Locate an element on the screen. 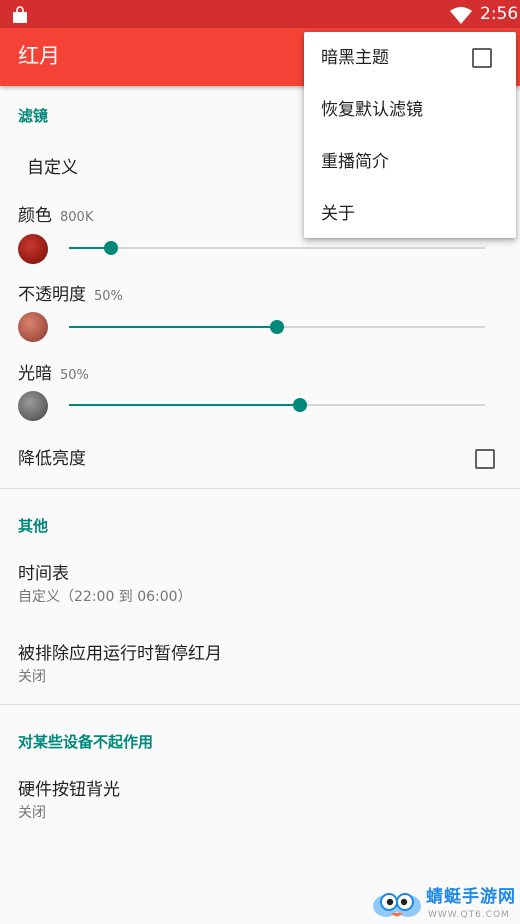  color-label-text: 颜色 is located at coordinates (35, 216).